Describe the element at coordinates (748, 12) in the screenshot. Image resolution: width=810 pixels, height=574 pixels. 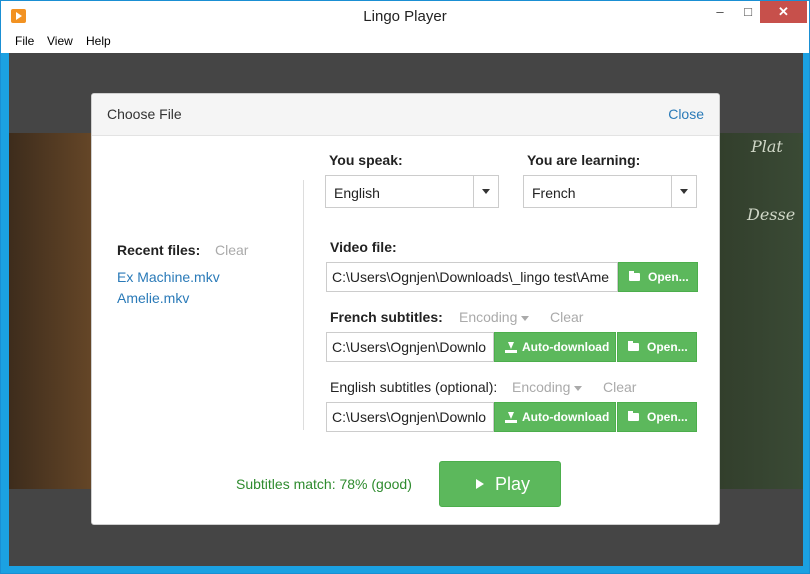
I see `maximize-button: □` at that location.